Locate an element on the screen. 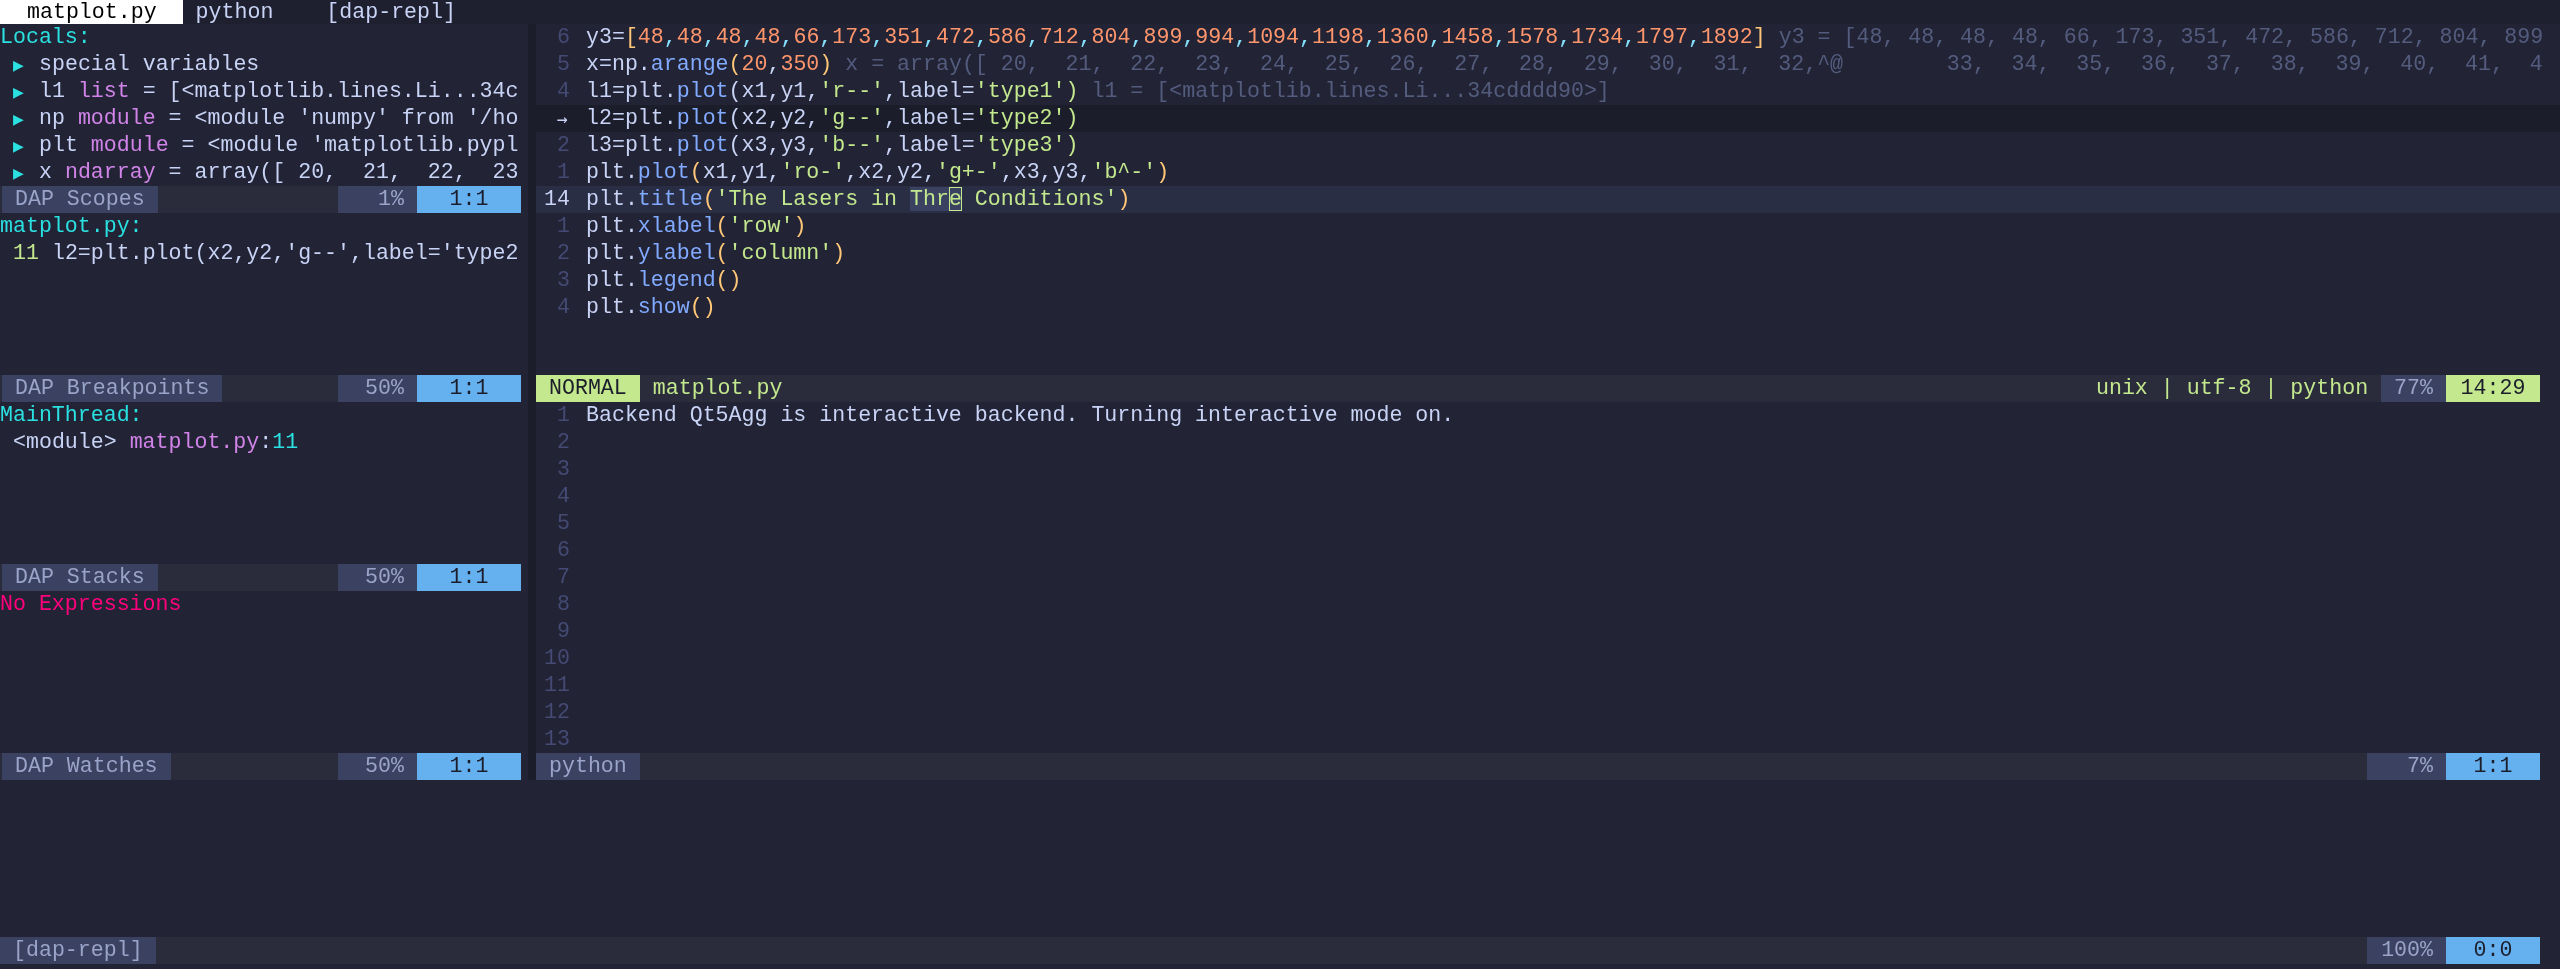  scroll-percent: 7% is located at coordinates (2406, 766).